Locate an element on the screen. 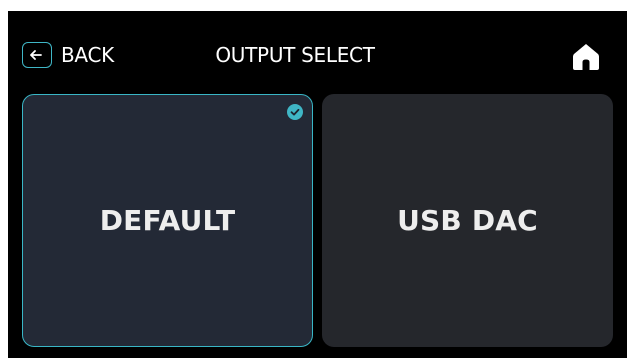  output-option-label: USB DAC is located at coordinates (467, 220).